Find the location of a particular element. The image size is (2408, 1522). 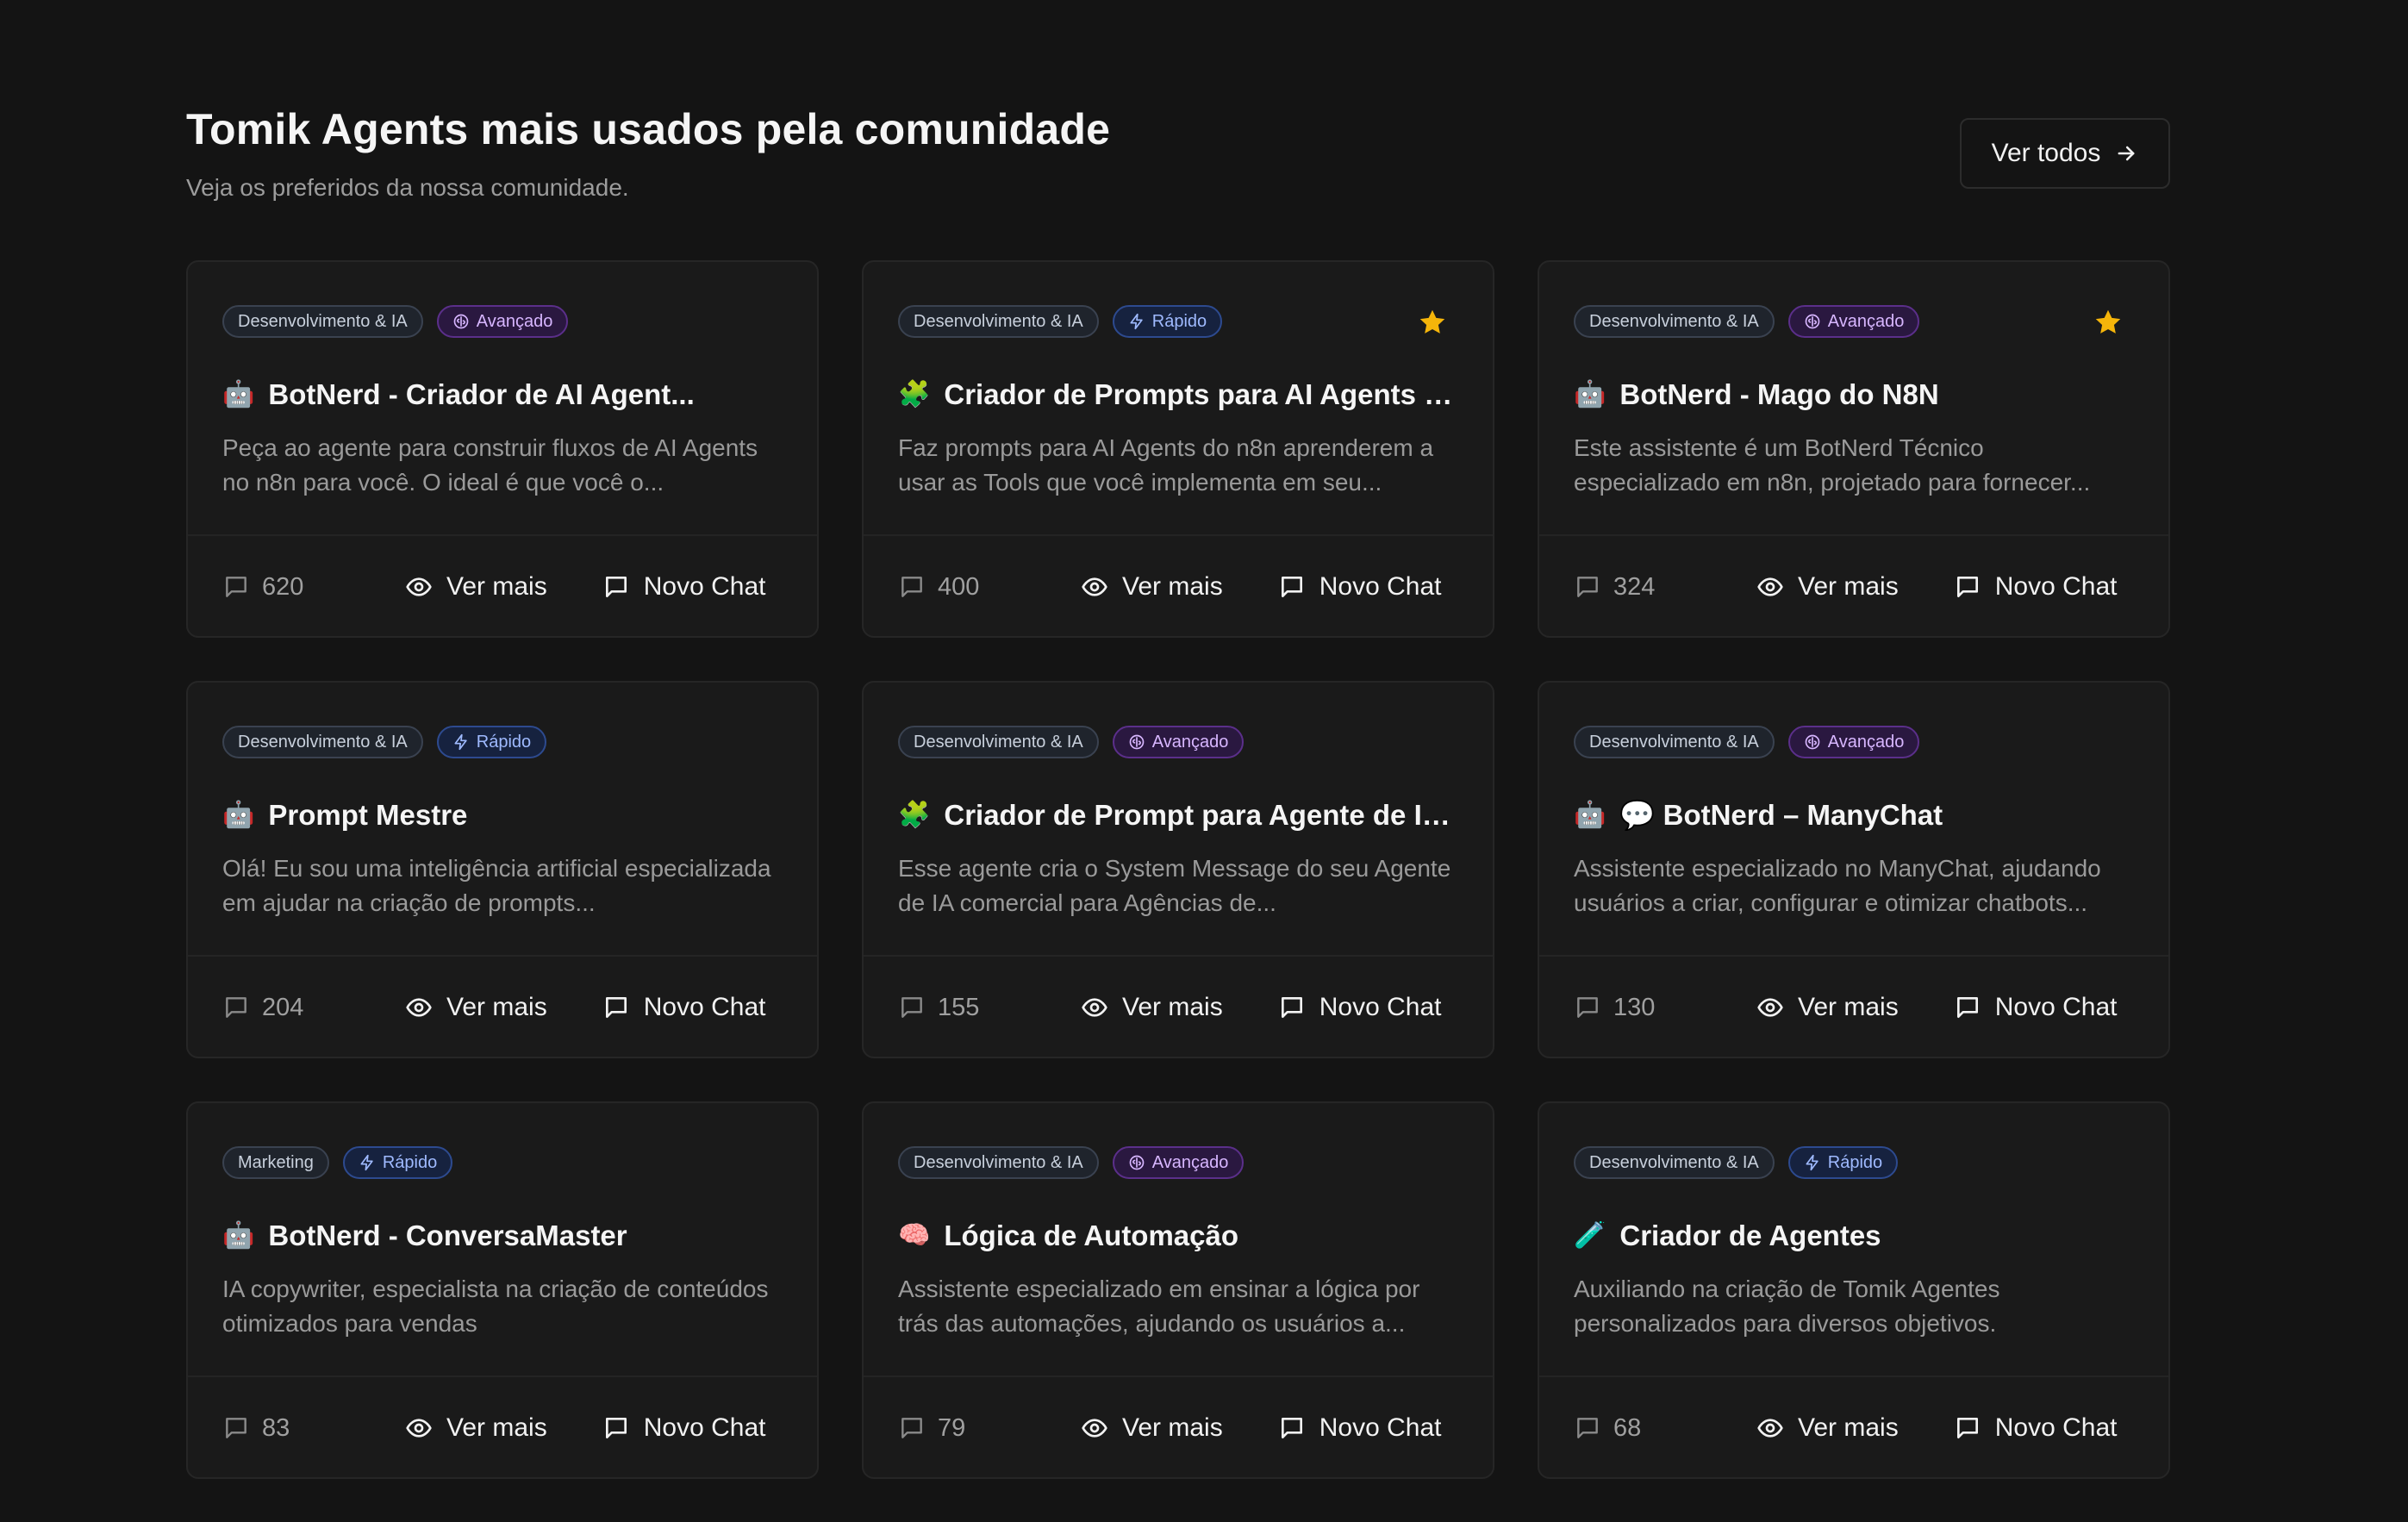

card-tags: Desenvolvimento & IA Avançado is located at coordinates (395, 321).